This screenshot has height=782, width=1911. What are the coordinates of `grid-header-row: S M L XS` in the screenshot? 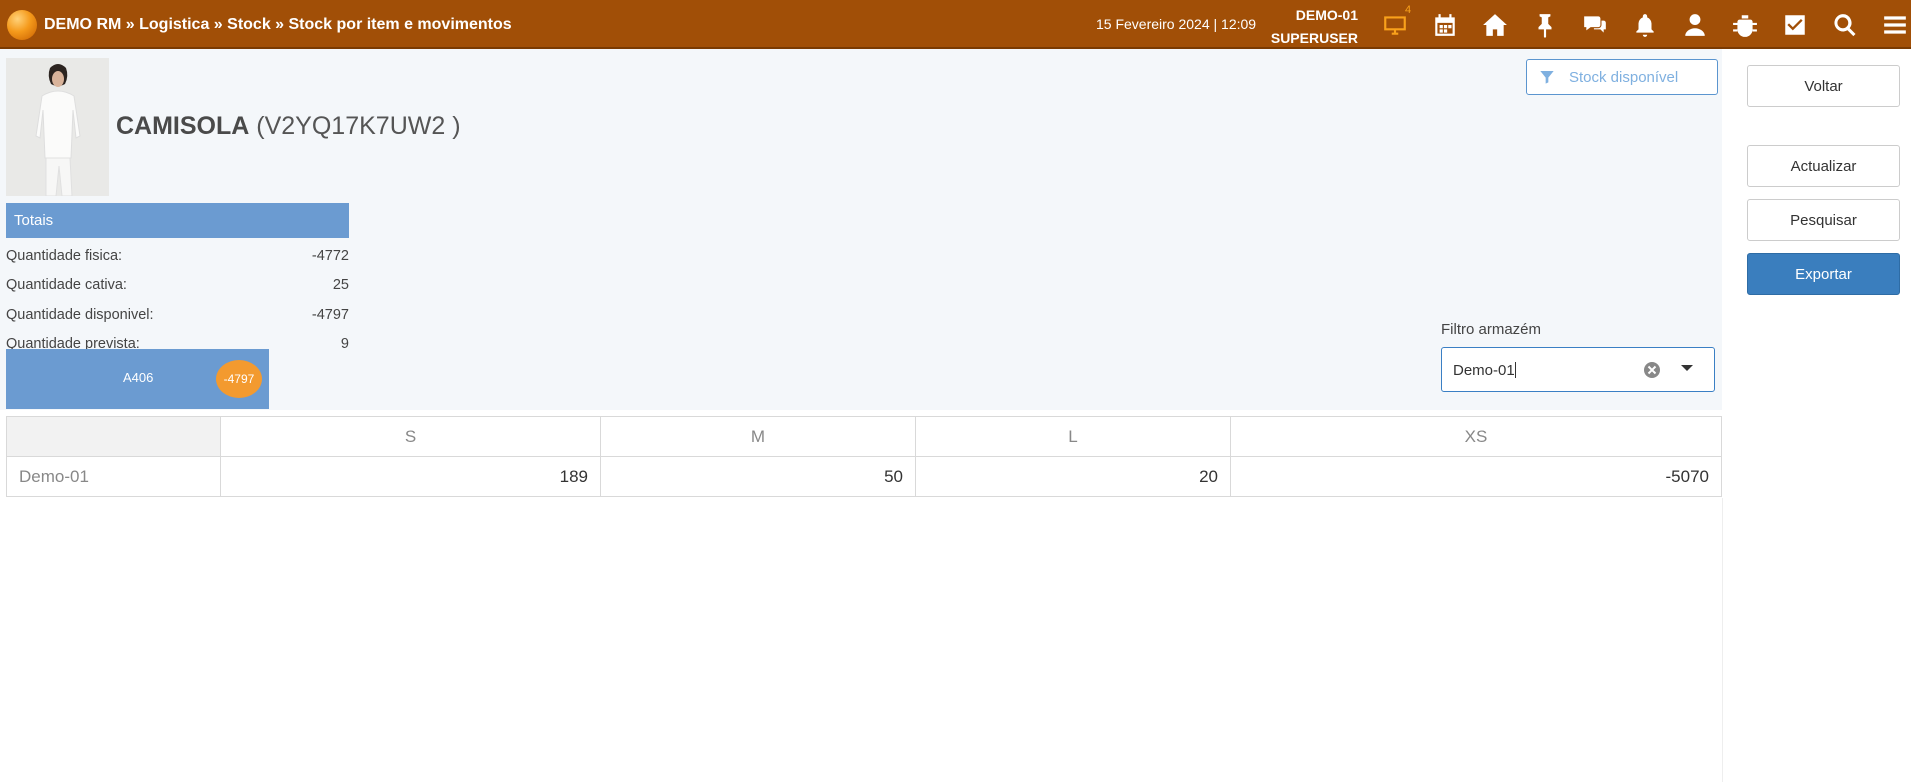 It's located at (864, 436).